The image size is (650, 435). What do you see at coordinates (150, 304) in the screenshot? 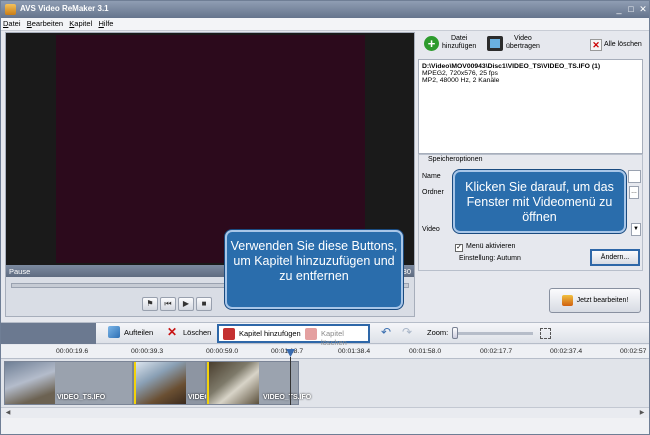
I see `marker-icon: ⚑` at bounding box center [150, 304].